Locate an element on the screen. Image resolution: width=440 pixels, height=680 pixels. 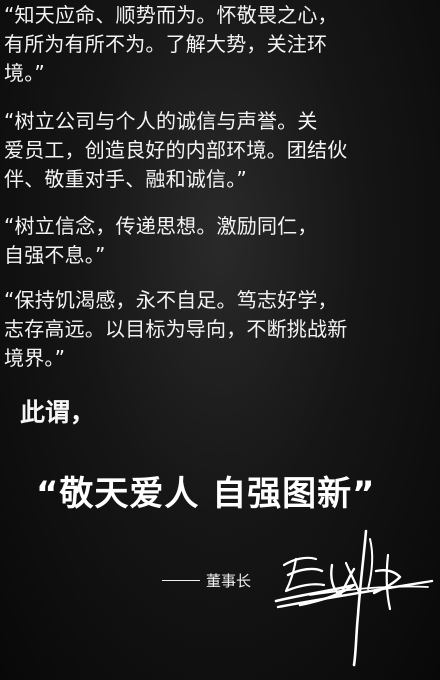
signature-title-text: 董事长 is located at coordinates (229, 581).